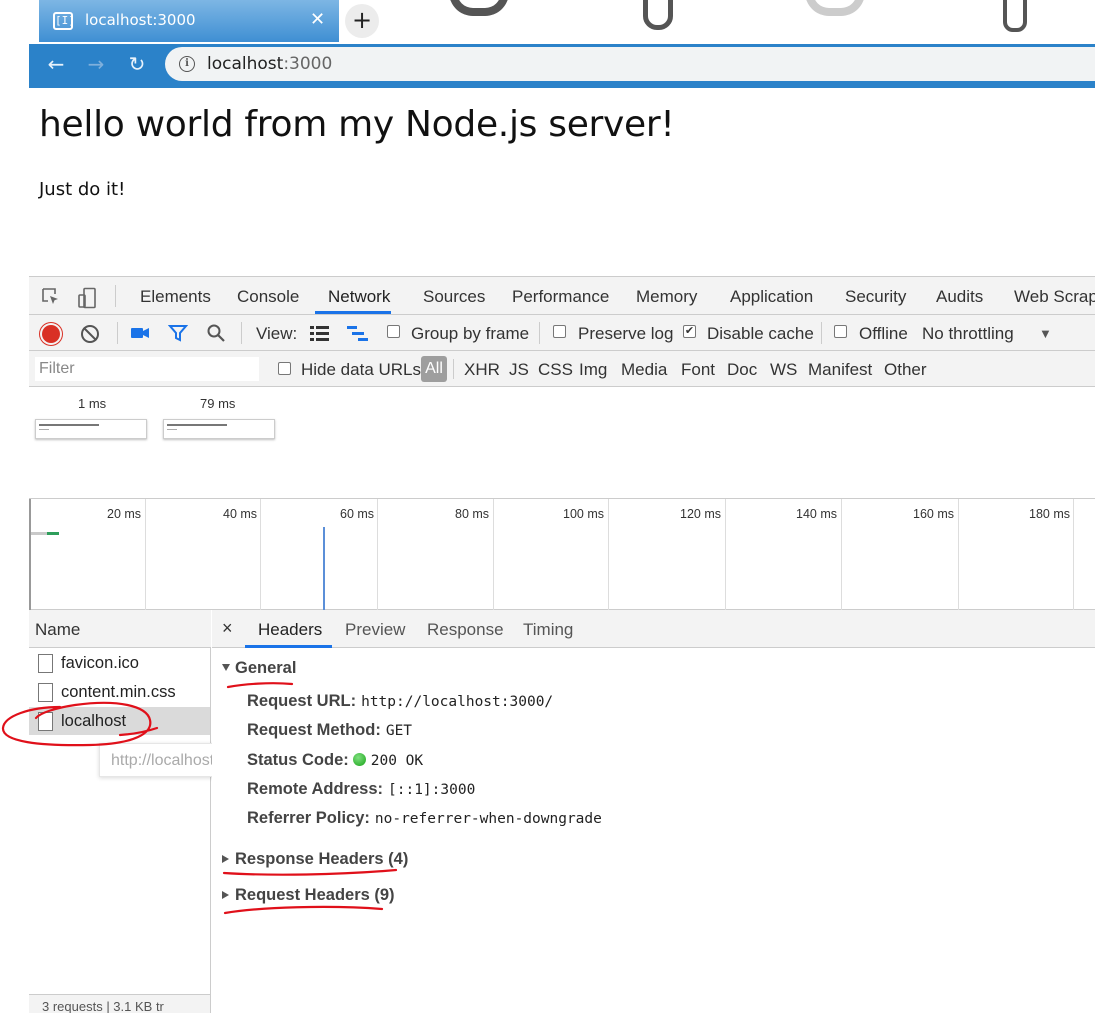 The image size is (1095, 1013). I want to click on offline-label: Offline, so click(883, 333).